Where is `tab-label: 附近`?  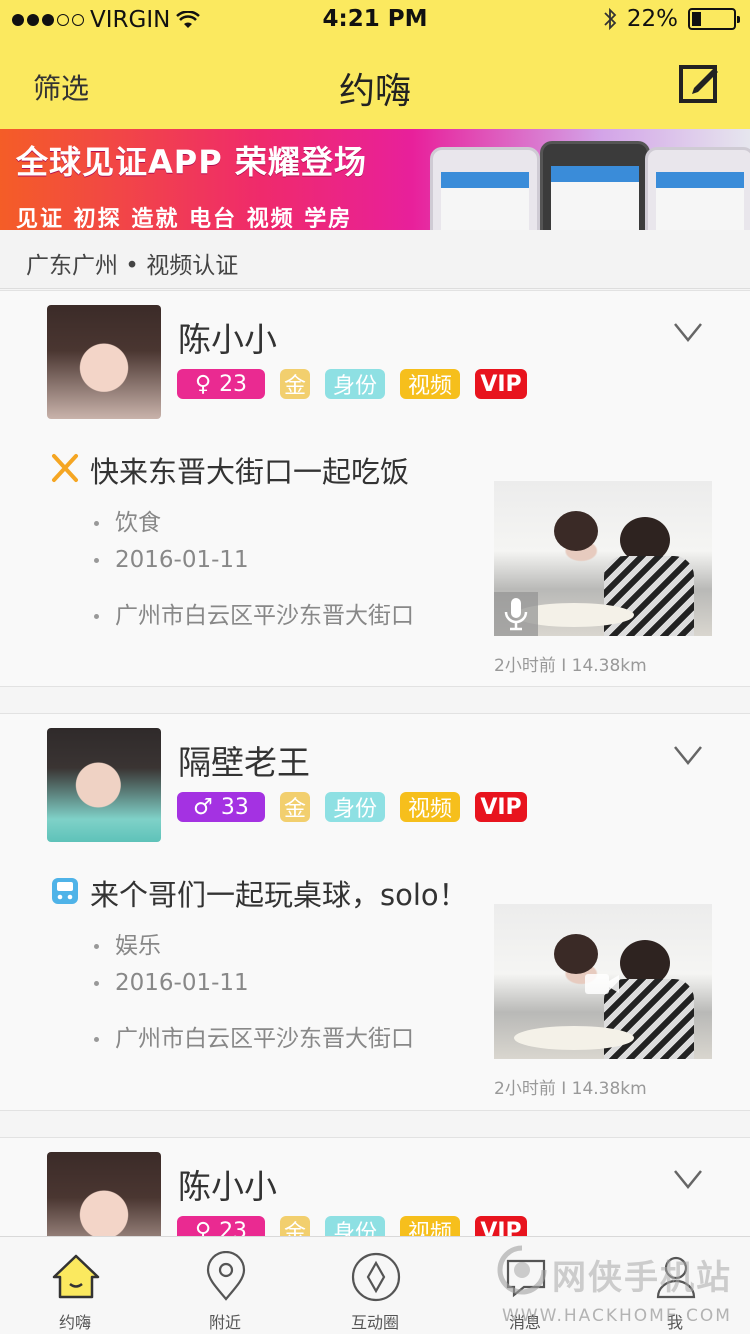 tab-label: 附近 is located at coordinates (224, 1322).